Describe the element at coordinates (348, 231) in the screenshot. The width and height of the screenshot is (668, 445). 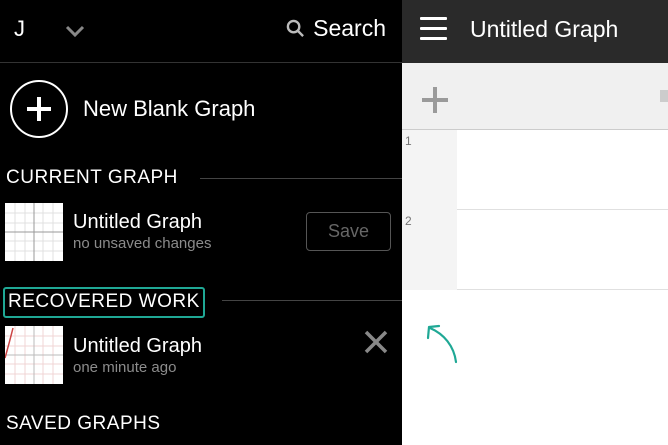
I see `save-button: Save` at that location.